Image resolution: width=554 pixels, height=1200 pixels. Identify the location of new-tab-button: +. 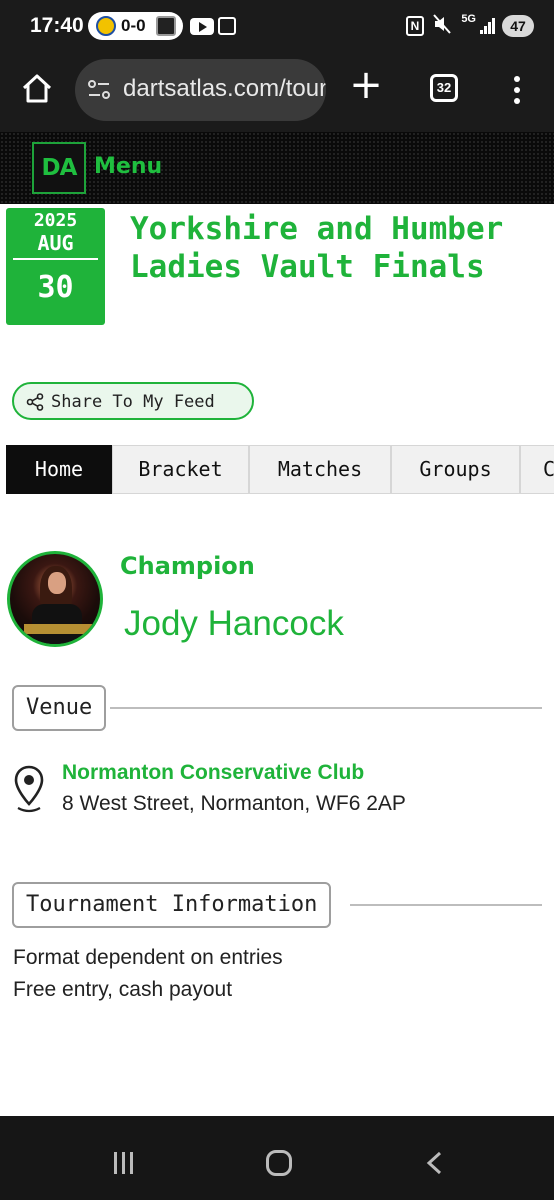
(366, 85).